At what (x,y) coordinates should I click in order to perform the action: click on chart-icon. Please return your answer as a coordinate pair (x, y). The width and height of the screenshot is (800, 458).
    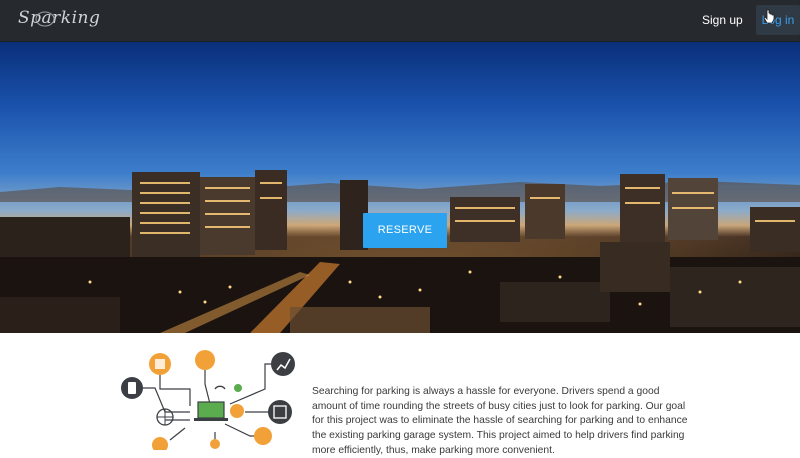
    Looking at the image, I should click on (283, 364).